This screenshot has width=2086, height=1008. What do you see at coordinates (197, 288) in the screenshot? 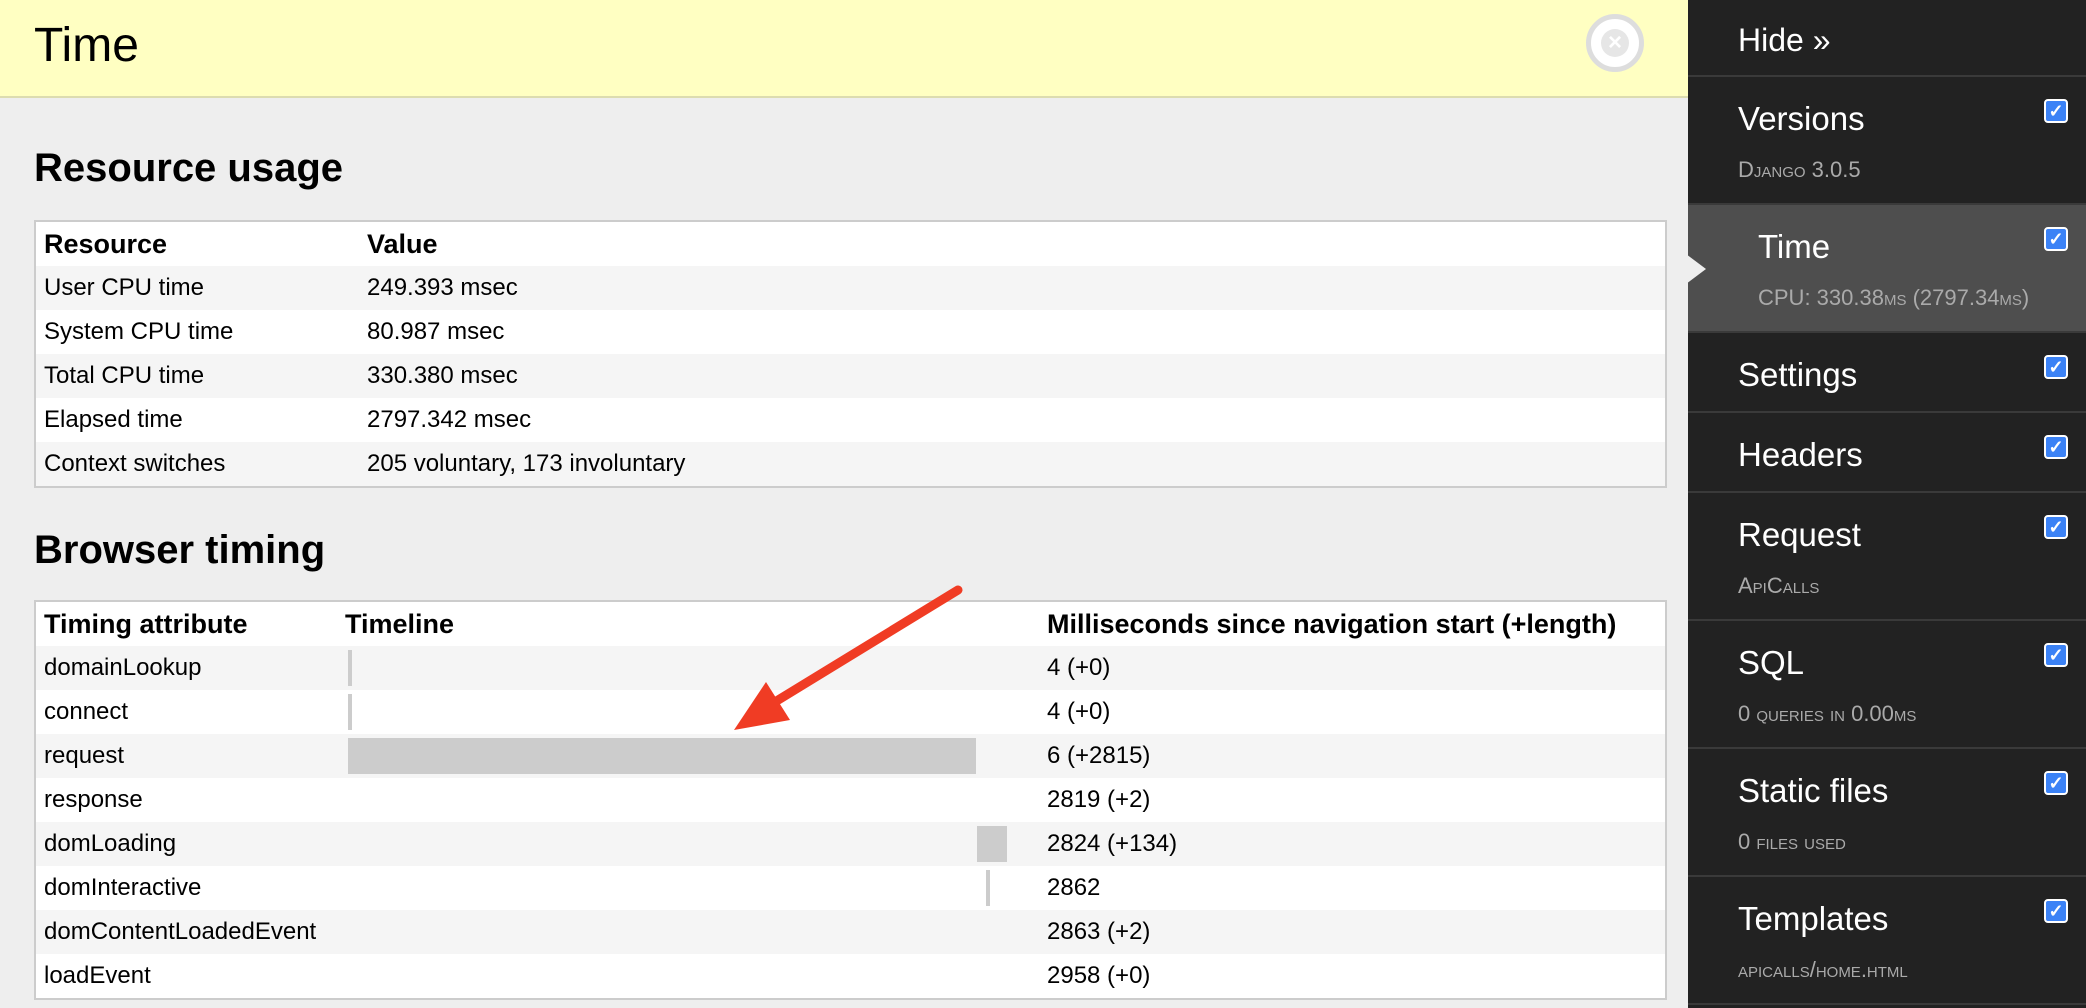
I see `resource-cell: User CPU time` at bounding box center [197, 288].